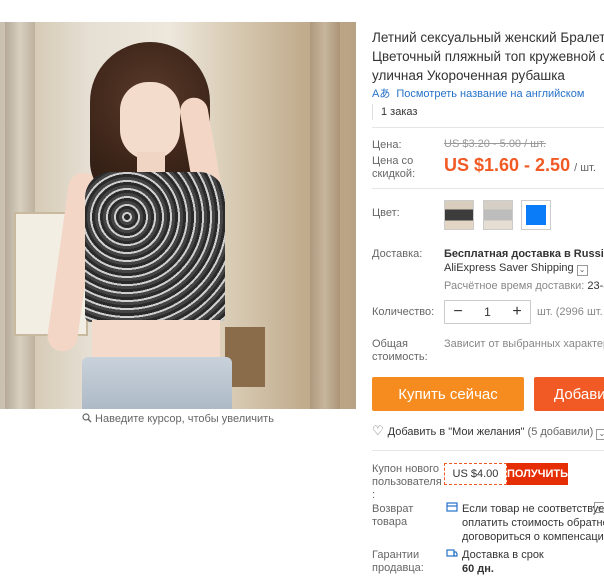  I want to click on total-note: Зависит от выбранных характер, so click(524, 344).